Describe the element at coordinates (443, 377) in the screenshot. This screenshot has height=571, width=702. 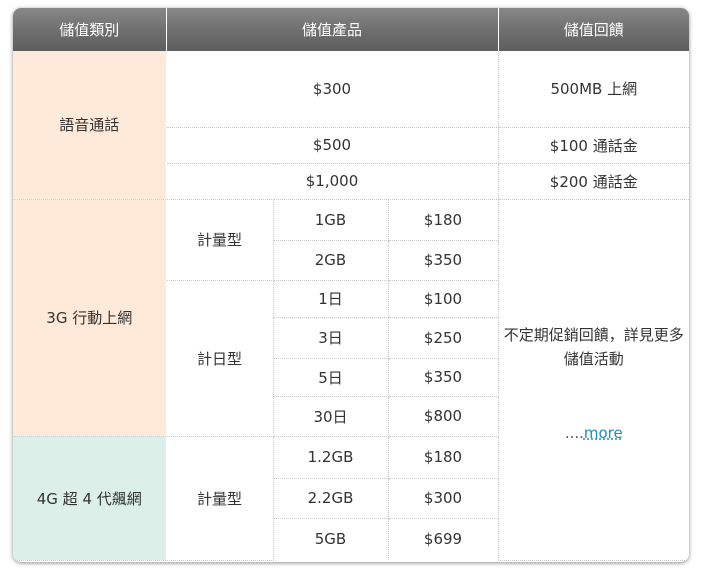
I see `g3-daily-price-3: $350` at that location.